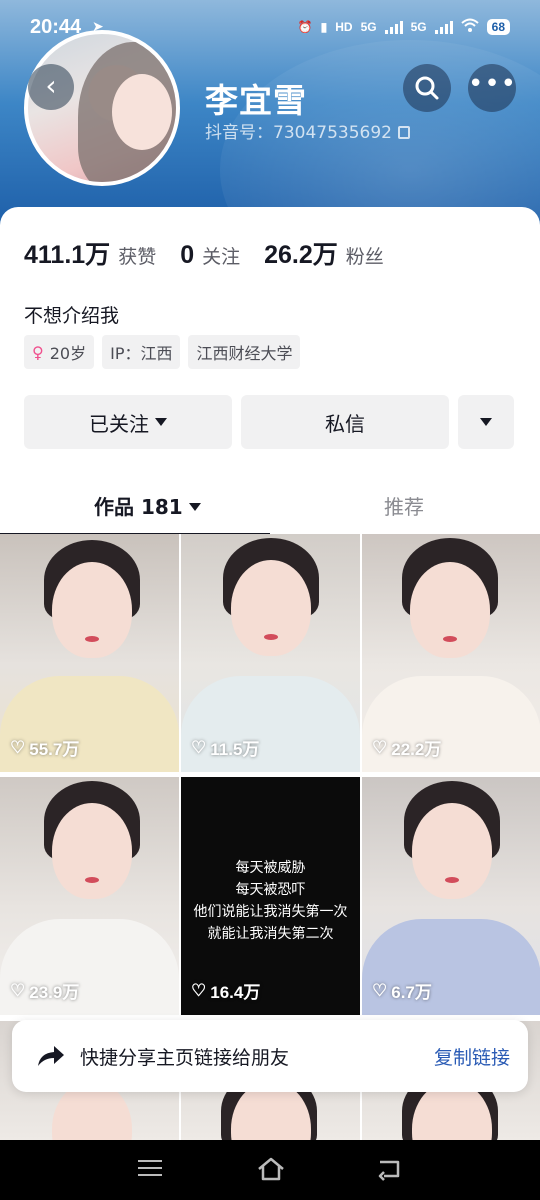 This screenshot has height=1200, width=540. Describe the element at coordinates (45, 748) in the screenshot. I see `like-count: ♡ 55.7万` at that location.